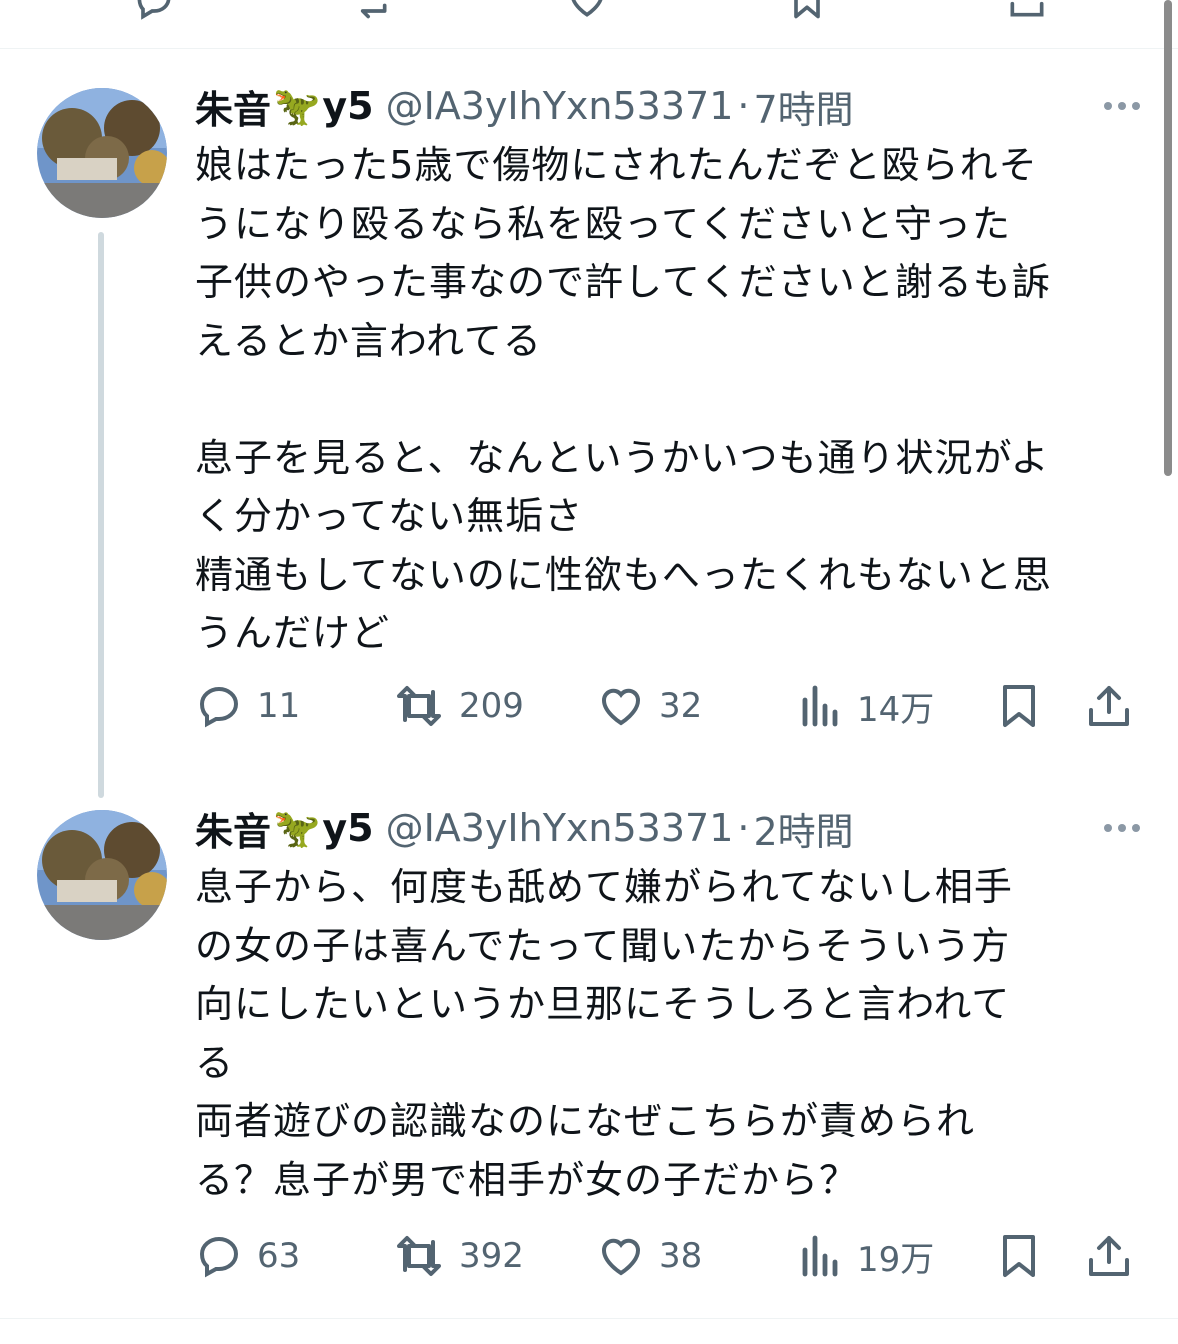  Describe the element at coordinates (458, 1256) in the screenshot. I see `retweet-button: 392` at that location.